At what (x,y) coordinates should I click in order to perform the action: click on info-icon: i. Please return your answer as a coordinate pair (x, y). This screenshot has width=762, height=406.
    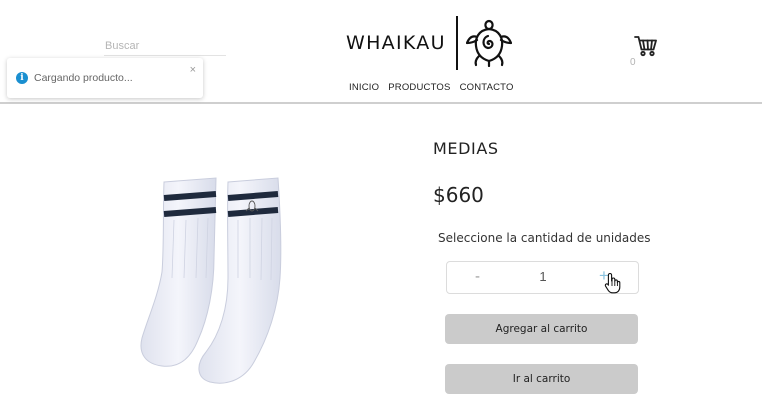
    Looking at the image, I should click on (22, 78).